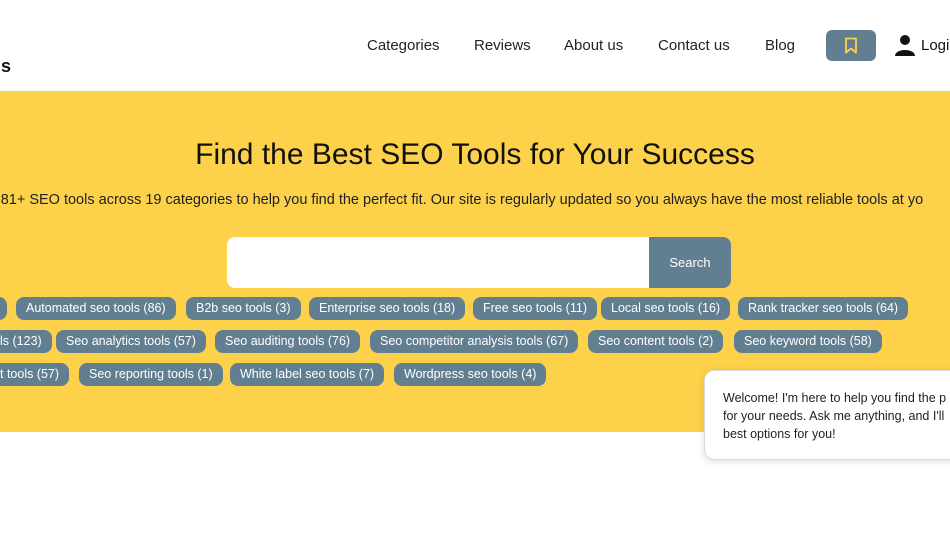  I want to click on nav-reviews: Reviews, so click(502, 45).